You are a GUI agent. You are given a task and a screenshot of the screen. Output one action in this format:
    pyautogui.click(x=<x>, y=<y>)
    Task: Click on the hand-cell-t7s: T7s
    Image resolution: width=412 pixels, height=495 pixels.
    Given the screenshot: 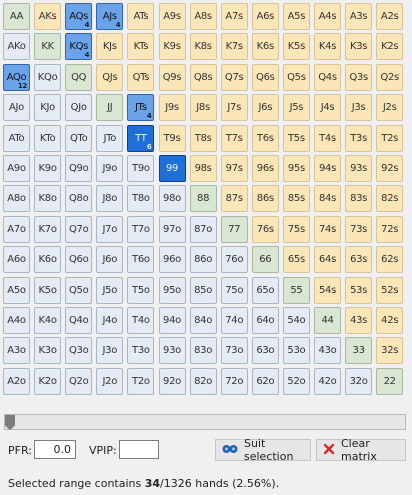 What is the action you would take?
    pyautogui.click(x=234, y=138)
    